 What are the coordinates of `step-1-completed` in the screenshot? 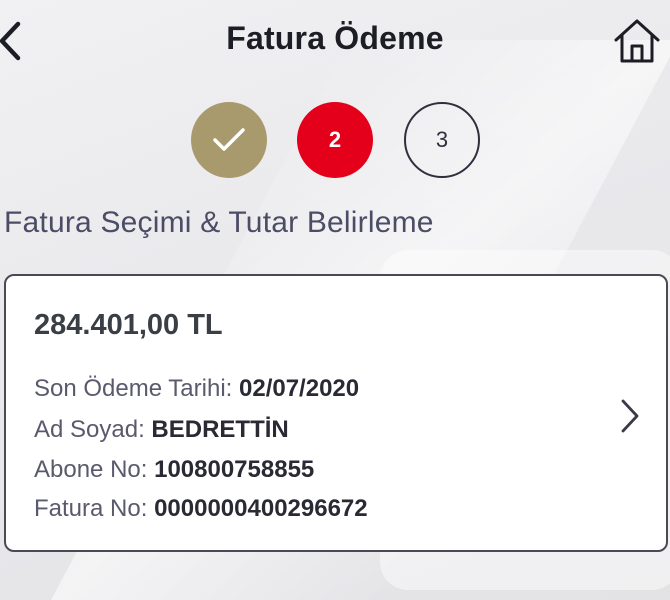 It's located at (229, 140).